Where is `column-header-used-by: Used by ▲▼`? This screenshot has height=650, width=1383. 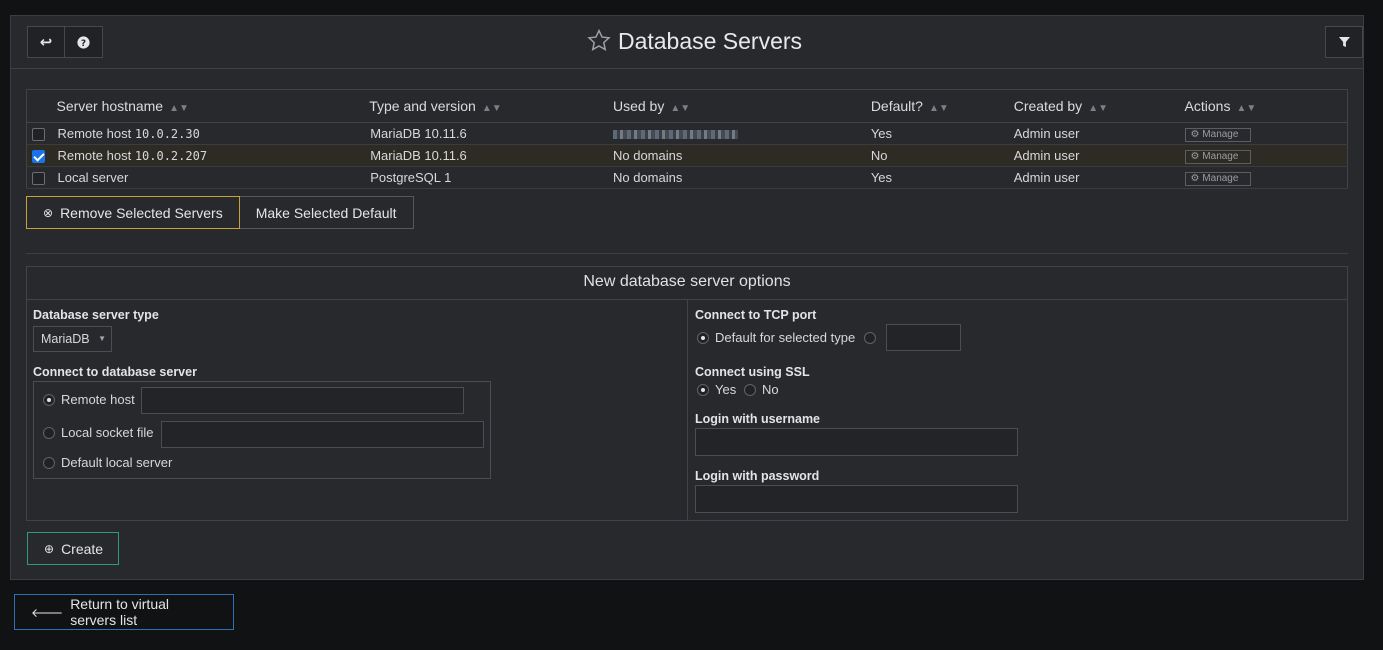
column-header-used-by: Used by ▲▼ is located at coordinates (741, 106).